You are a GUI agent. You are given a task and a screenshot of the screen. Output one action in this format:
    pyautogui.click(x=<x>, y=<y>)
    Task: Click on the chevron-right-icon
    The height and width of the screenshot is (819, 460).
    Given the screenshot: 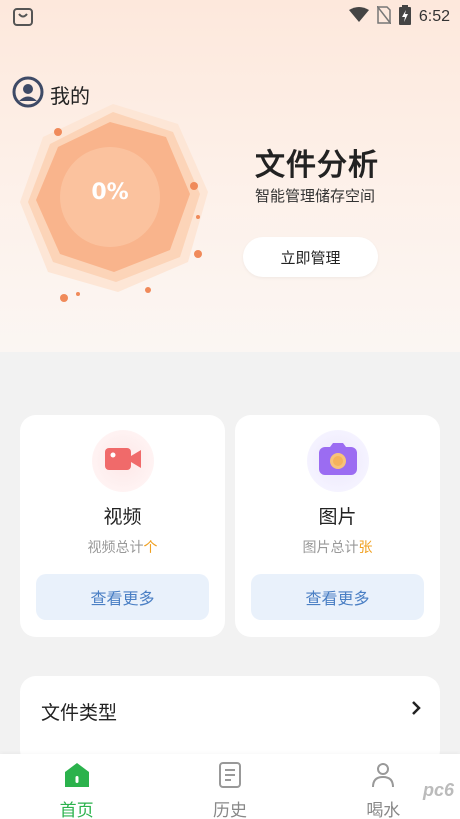 What is the action you would take?
    pyautogui.click(x=416, y=708)
    